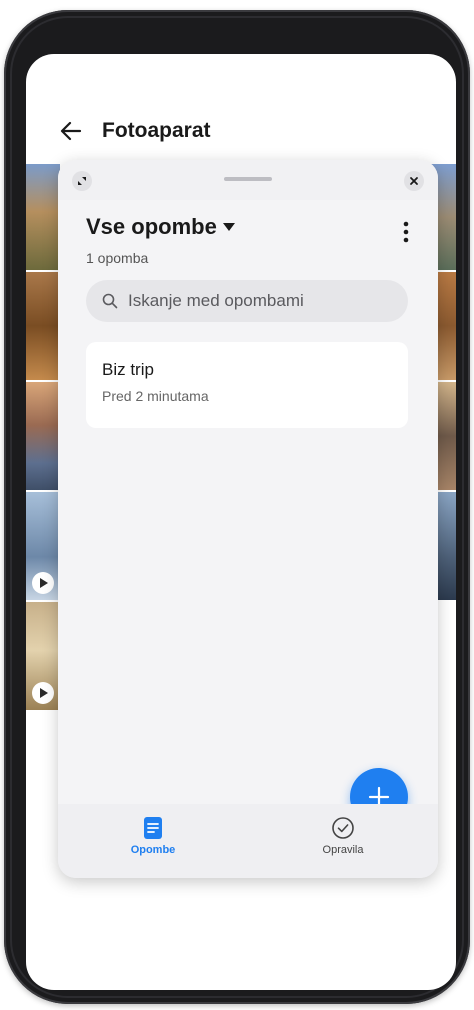 The width and height of the screenshot is (474, 1010). I want to click on search-icon, so click(110, 301).